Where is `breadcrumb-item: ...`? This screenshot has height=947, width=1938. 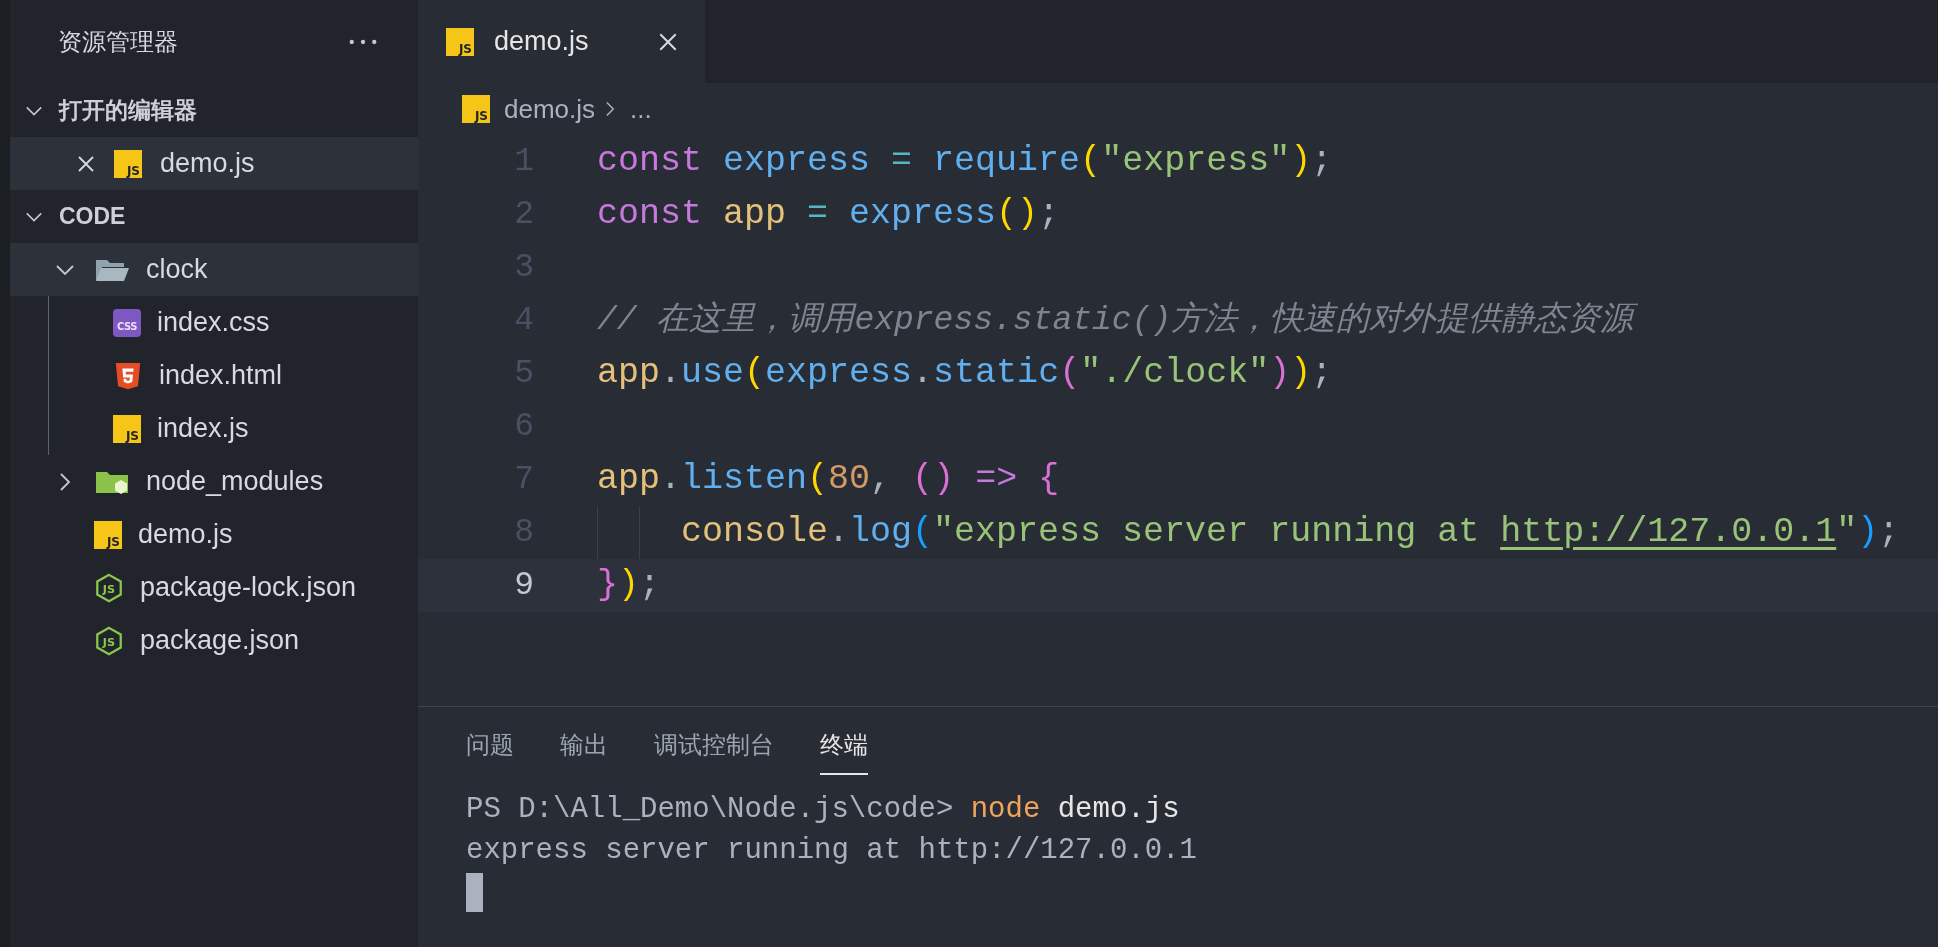
breadcrumb-item: ... is located at coordinates (641, 109).